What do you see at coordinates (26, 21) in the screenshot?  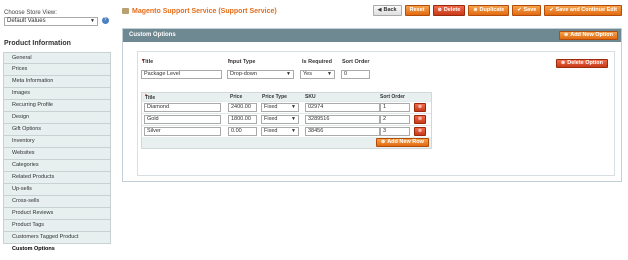 I see `store-view-value: Default Values` at bounding box center [26, 21].